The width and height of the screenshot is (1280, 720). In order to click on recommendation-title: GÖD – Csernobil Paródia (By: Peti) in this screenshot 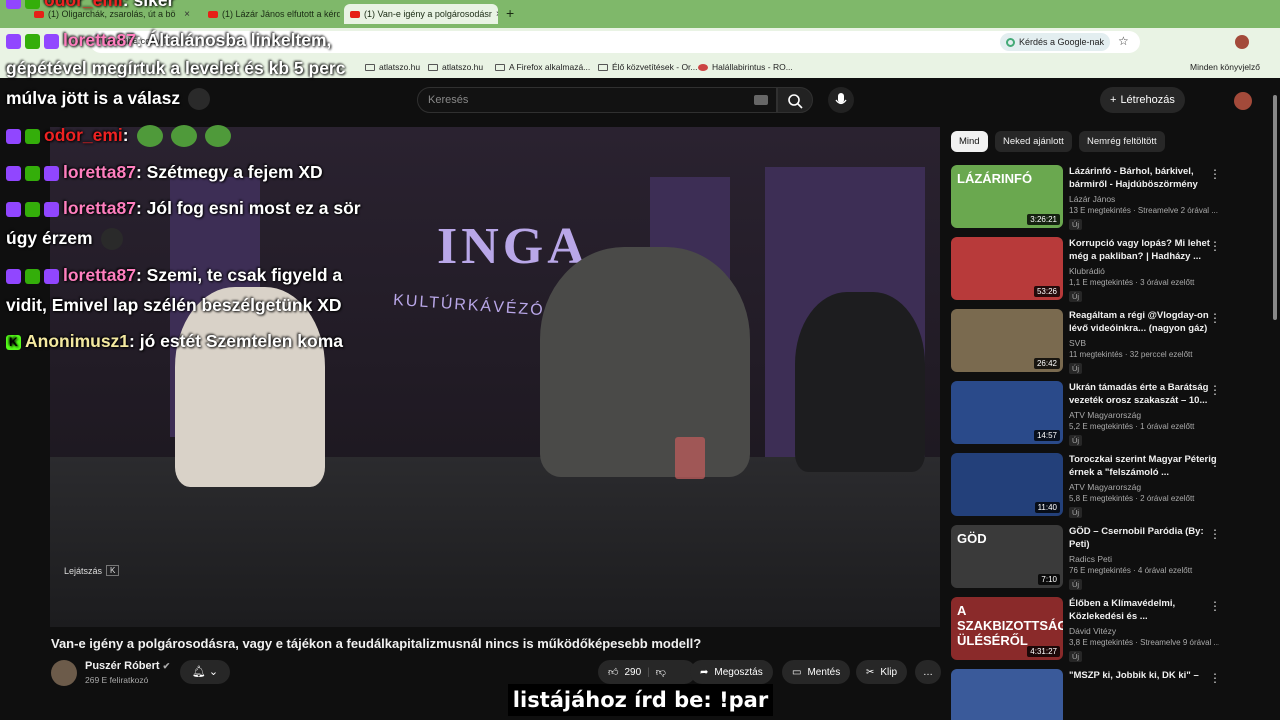, I will do `click(1144, 538)`.